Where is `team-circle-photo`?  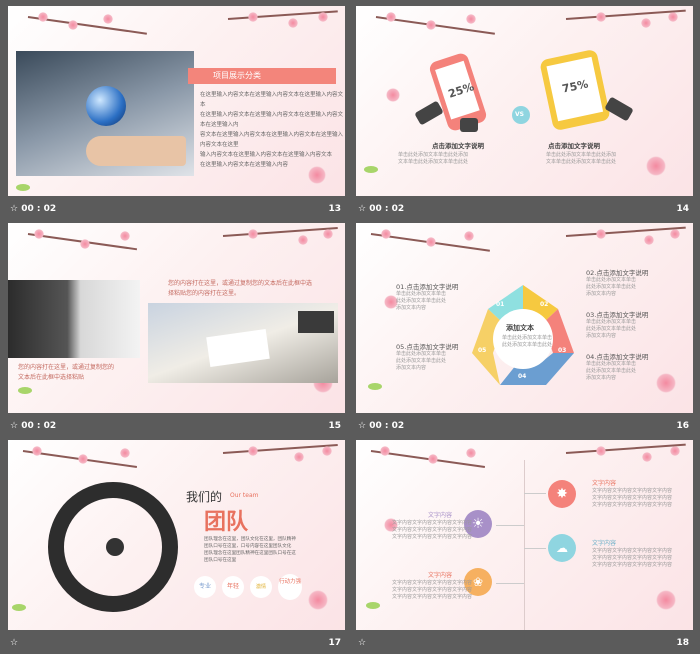
team-circle-photo is located at coordinates (113, 547).